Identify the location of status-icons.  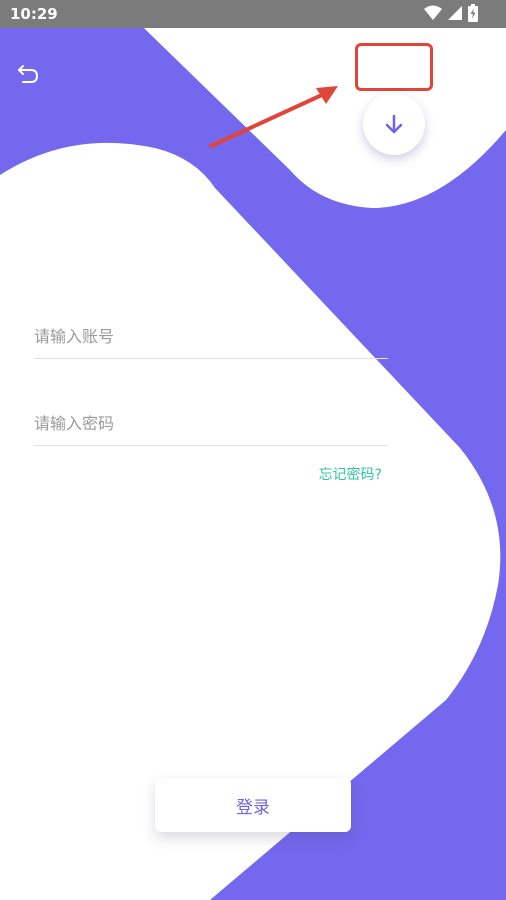
(451, 13).